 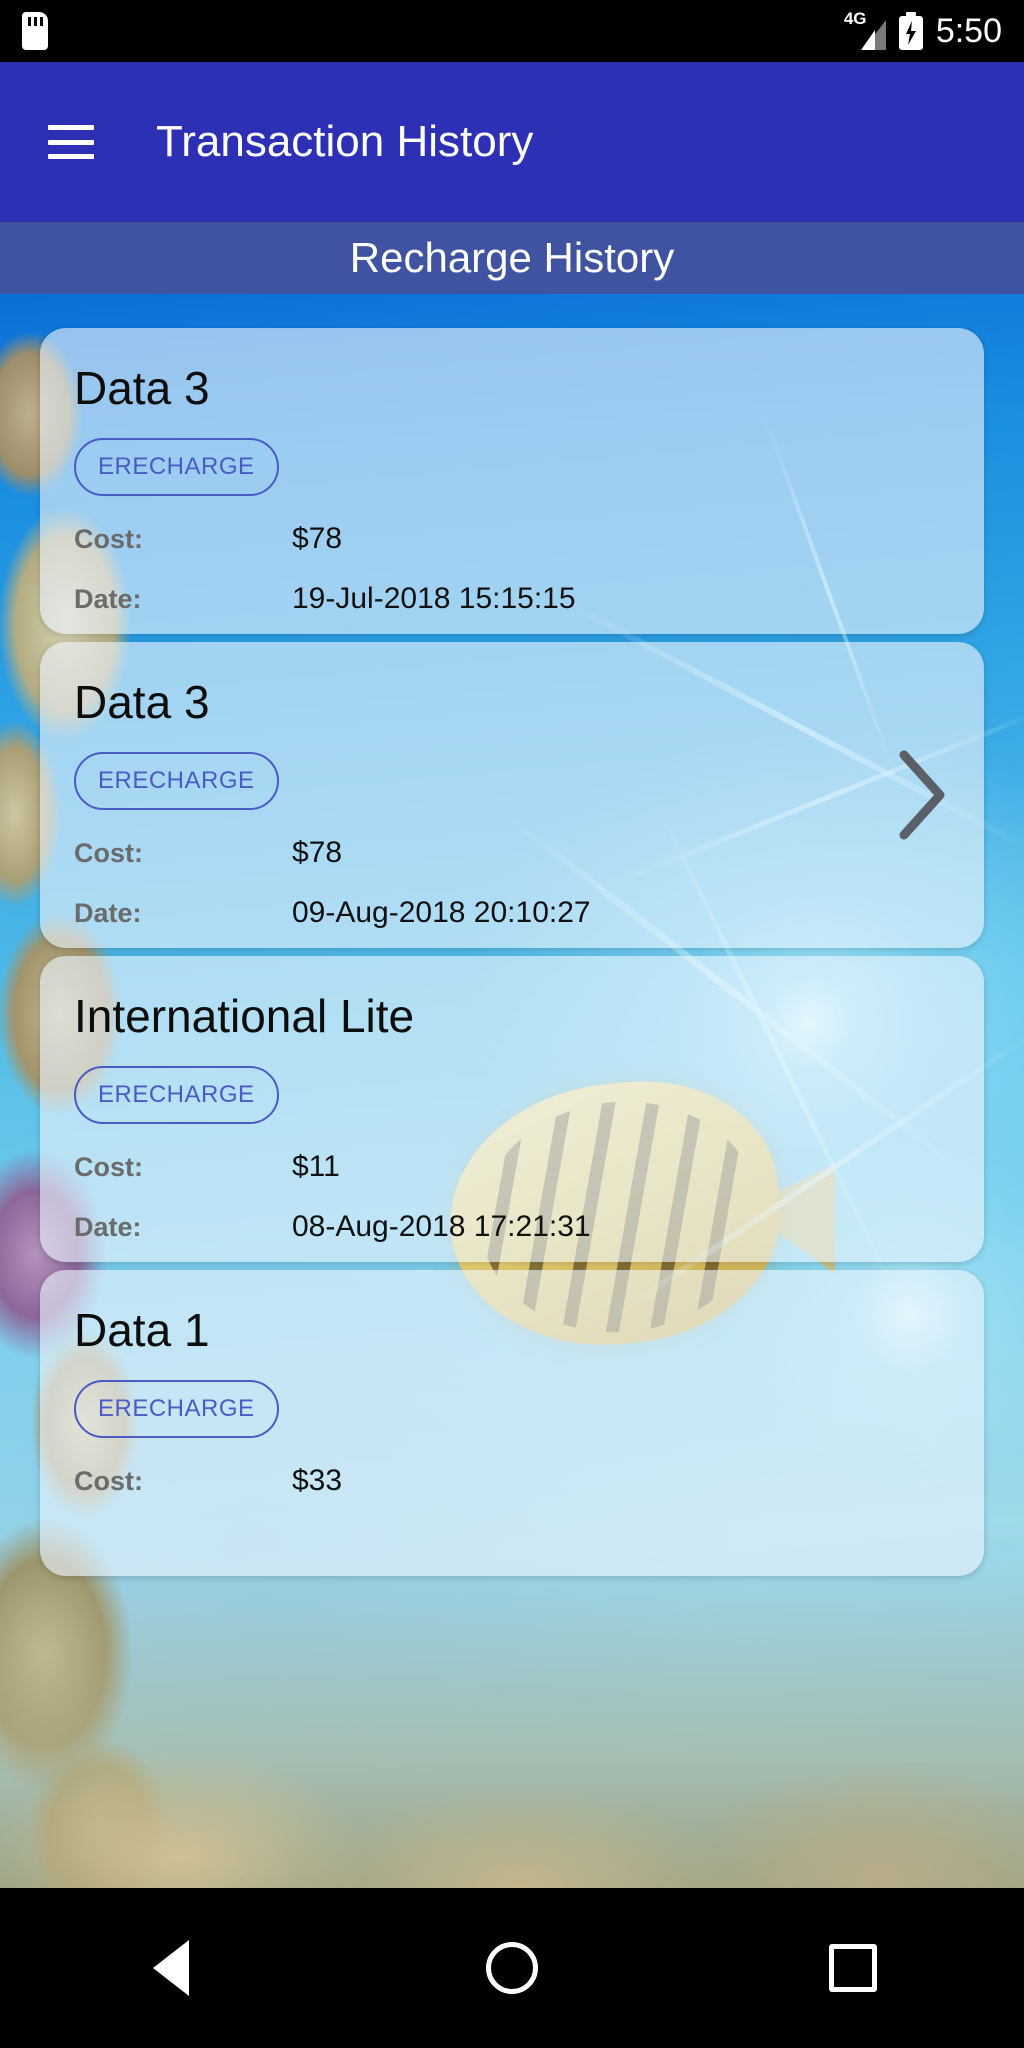 What do you see at coordinates (512, 31) in the screenshot?
I see `status-bar: 4G 5:50` at bounding box center [512, 31].